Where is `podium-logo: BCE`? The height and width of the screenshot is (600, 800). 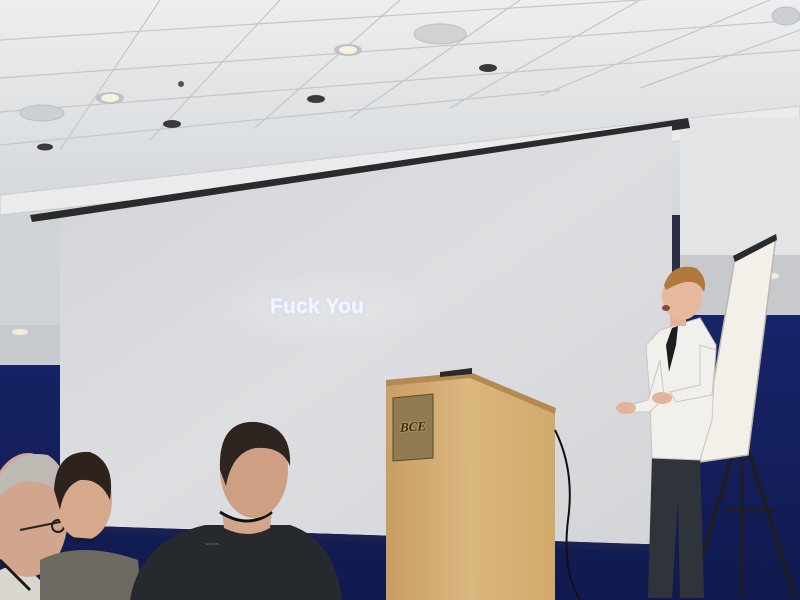
podium-logo: BCE is located at coordinates (413, 427).